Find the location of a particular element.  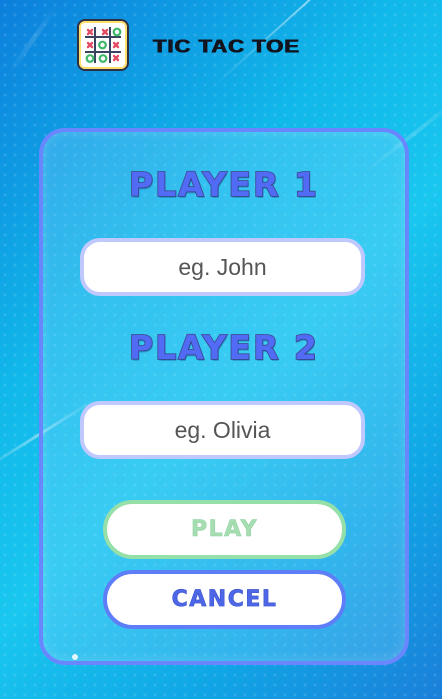

app-header: TIC TAC TOE is located at coordinates (222, 45).